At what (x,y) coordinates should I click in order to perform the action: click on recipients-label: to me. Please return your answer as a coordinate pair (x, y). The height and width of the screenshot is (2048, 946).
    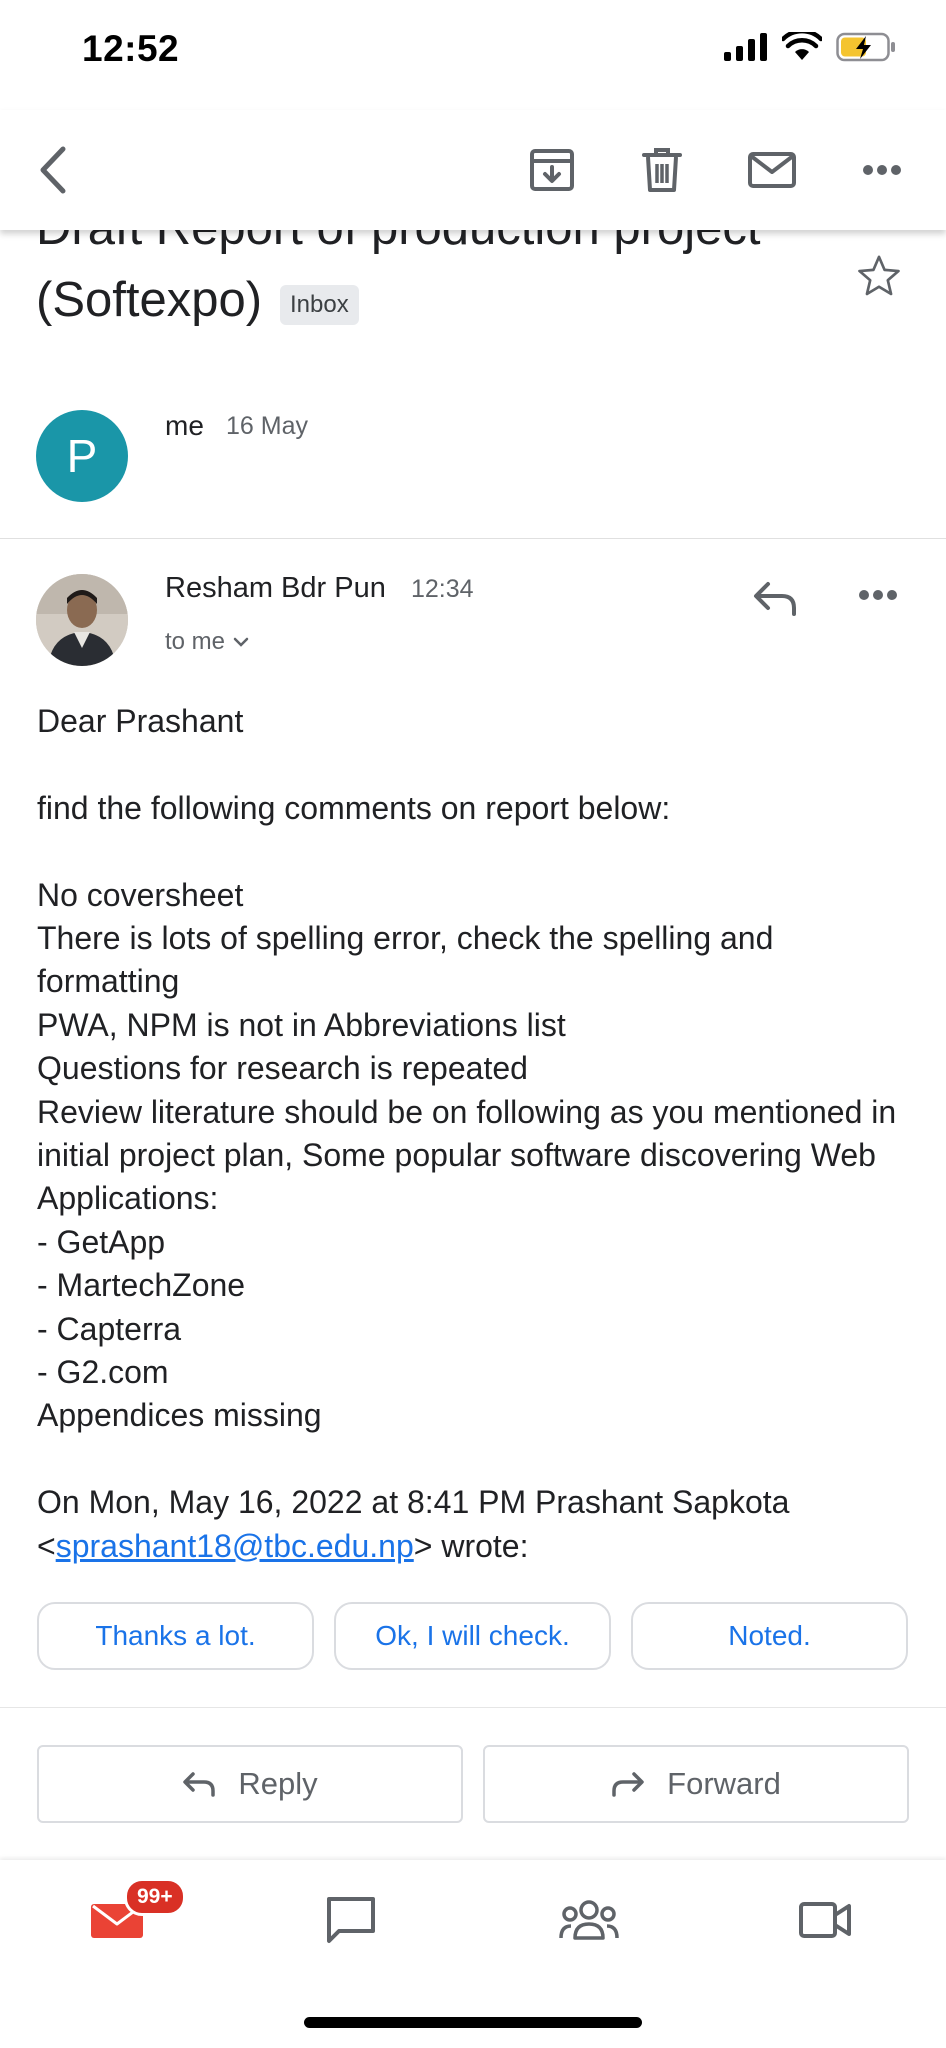
    Looking at the image, I should click on (195, 641).